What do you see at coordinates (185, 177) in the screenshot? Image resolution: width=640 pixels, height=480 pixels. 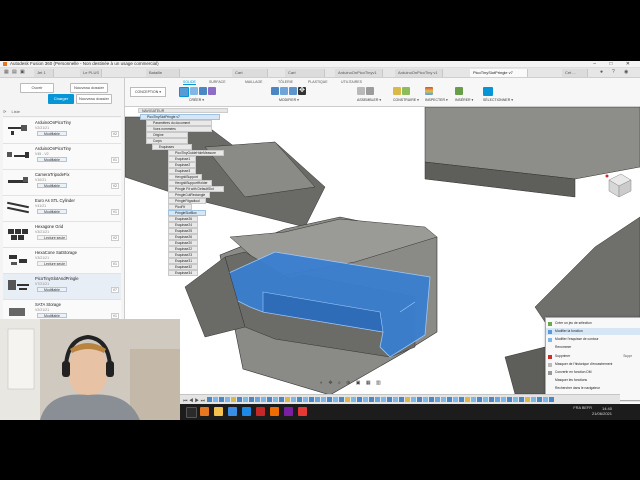 I see `sketch-node: HexgridSupport` at bounding box center [185, 177].